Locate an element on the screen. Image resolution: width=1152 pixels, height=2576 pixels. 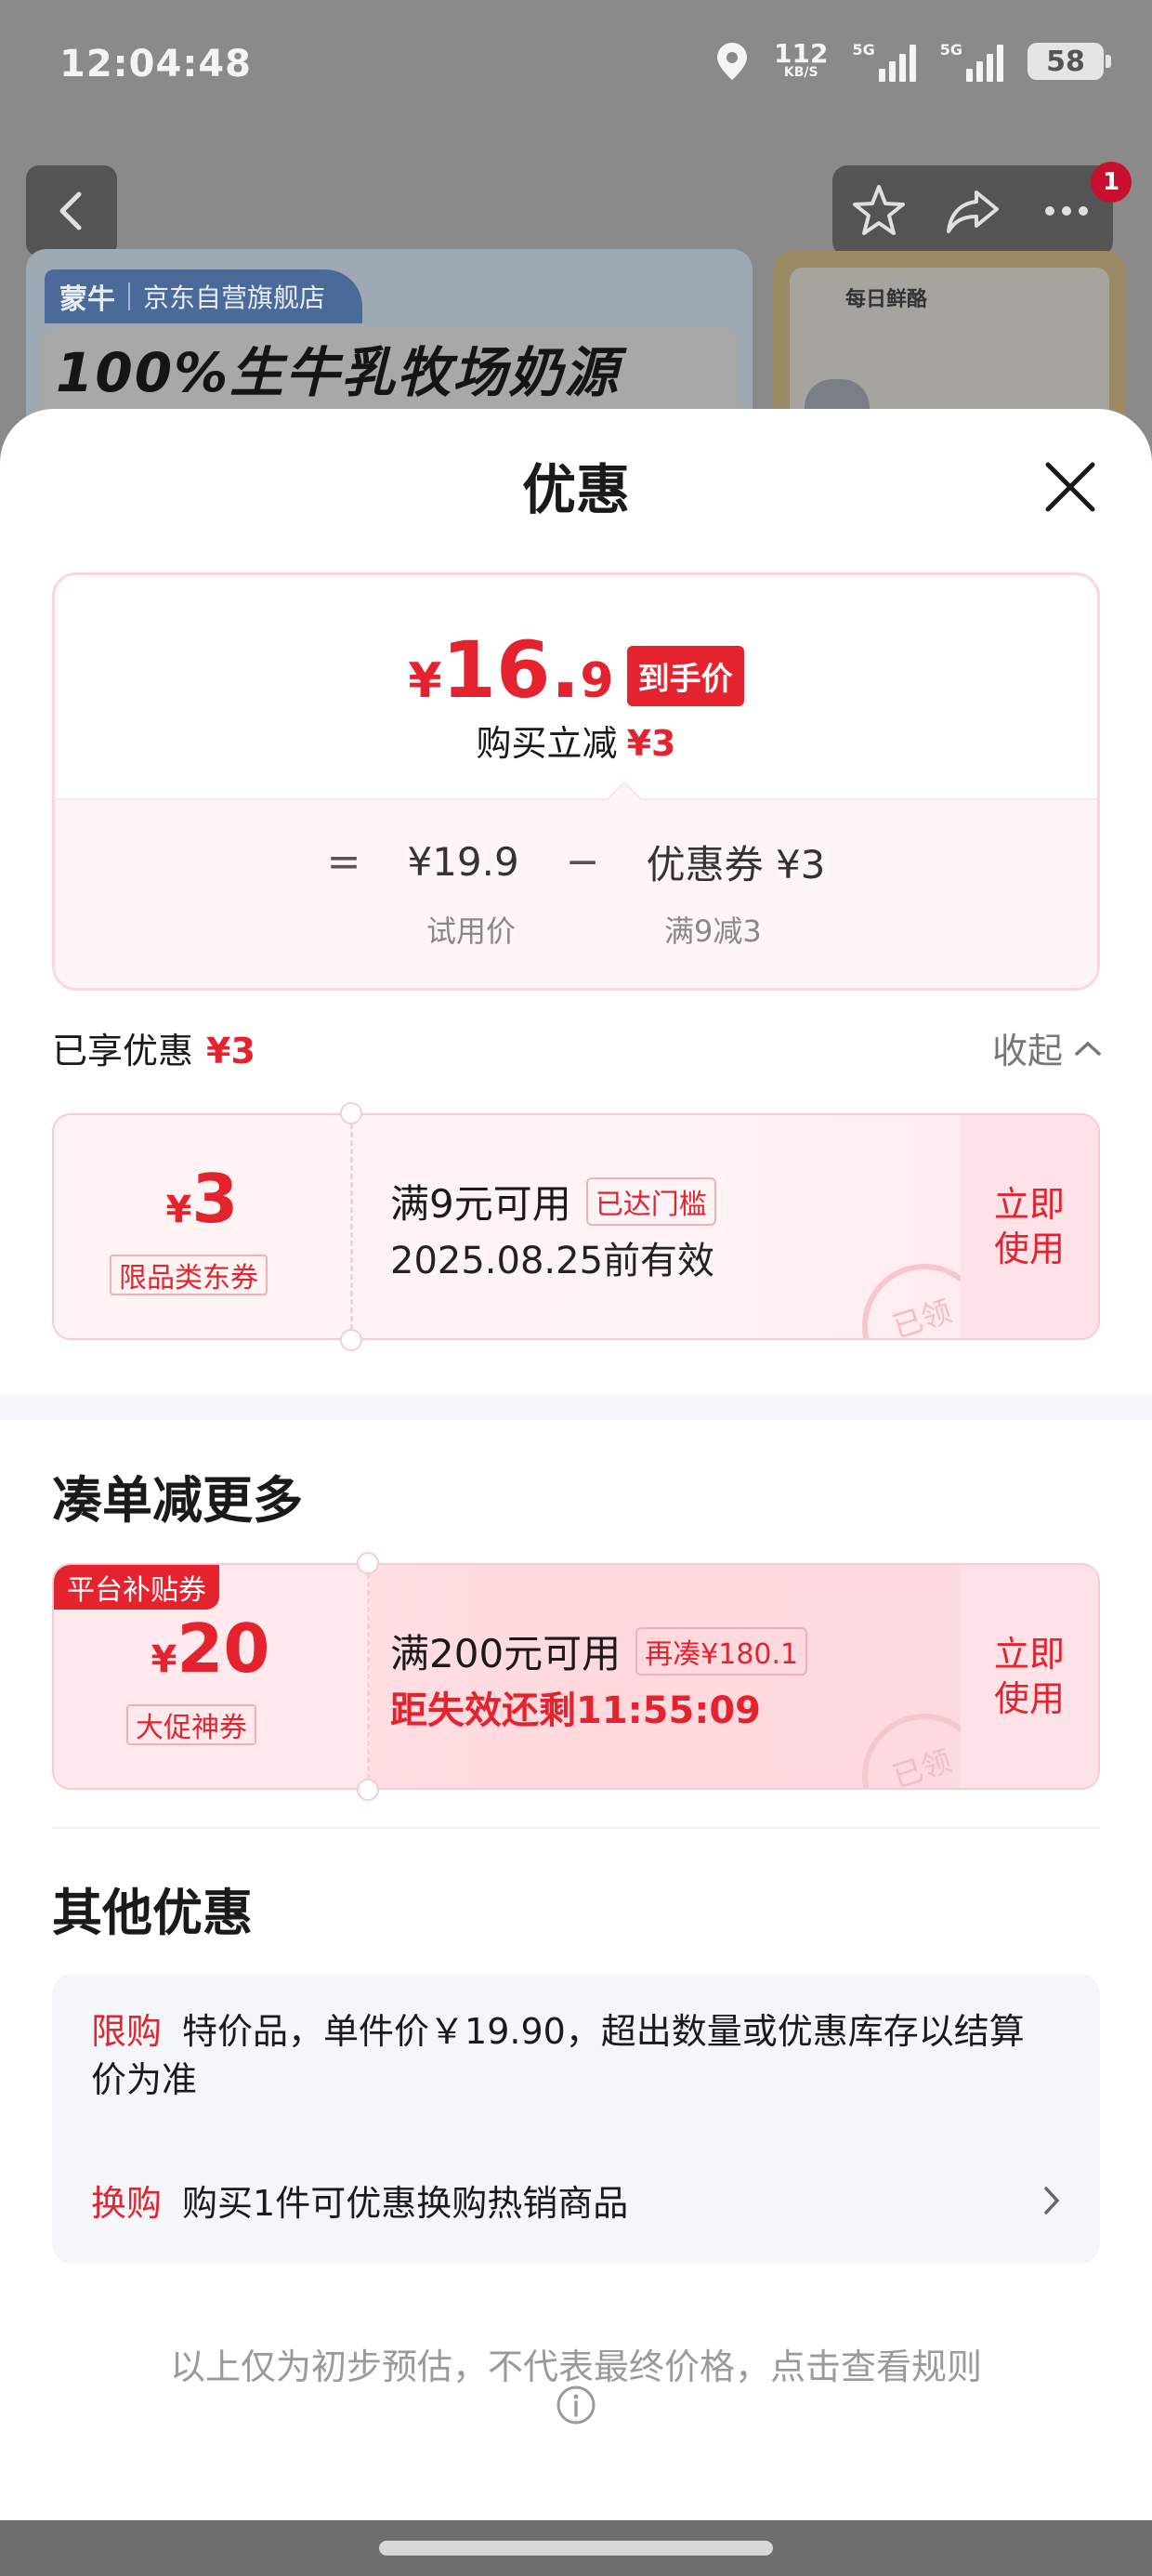
notification-badge: 1 is located at coordinates (1111, 182).